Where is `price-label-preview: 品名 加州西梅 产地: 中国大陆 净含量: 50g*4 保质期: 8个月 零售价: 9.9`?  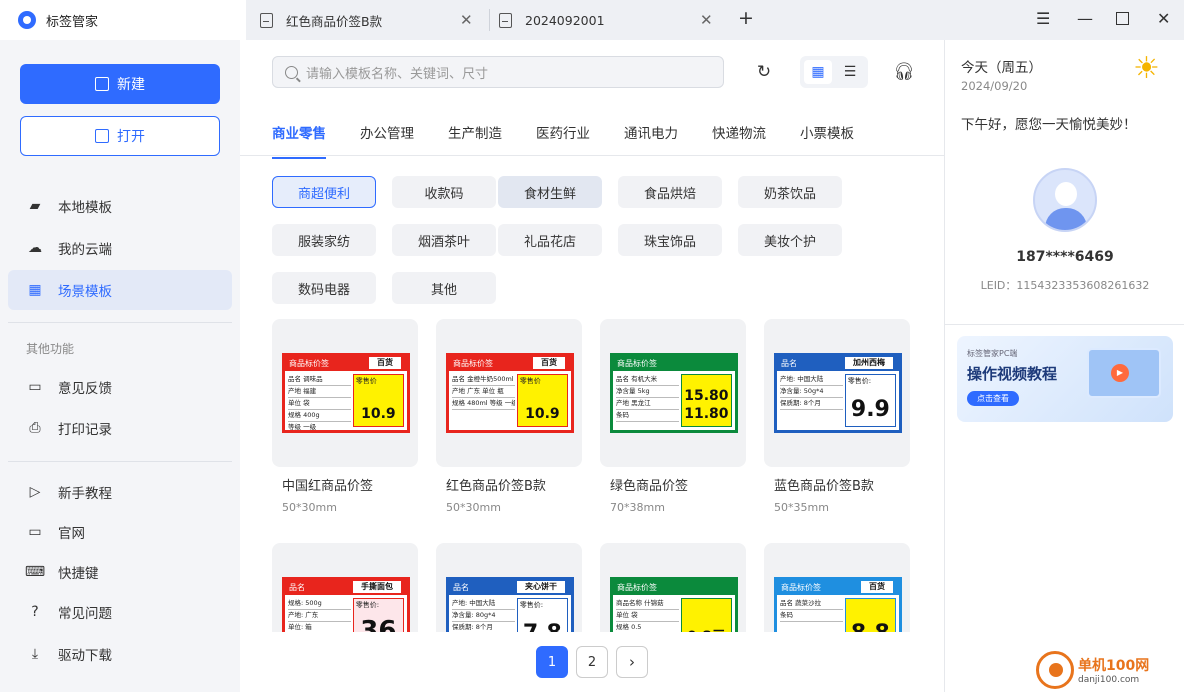 price-label-preview: 品名 加州西梅 产地: 中国大陆 净含量: 50g*4 保质期: 8个月 零售价: 9.9 is located at coordinates (838, 393).